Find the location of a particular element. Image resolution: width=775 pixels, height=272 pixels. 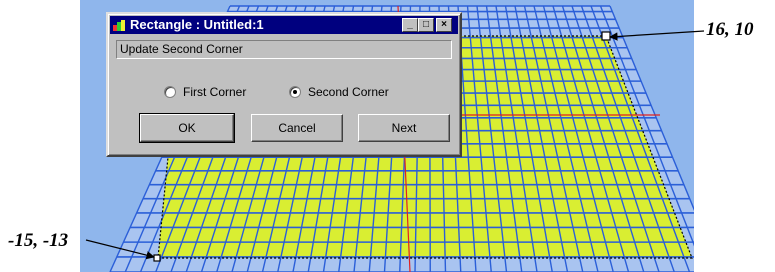

arrow-bottom-left is located at coordinates (120, 249).